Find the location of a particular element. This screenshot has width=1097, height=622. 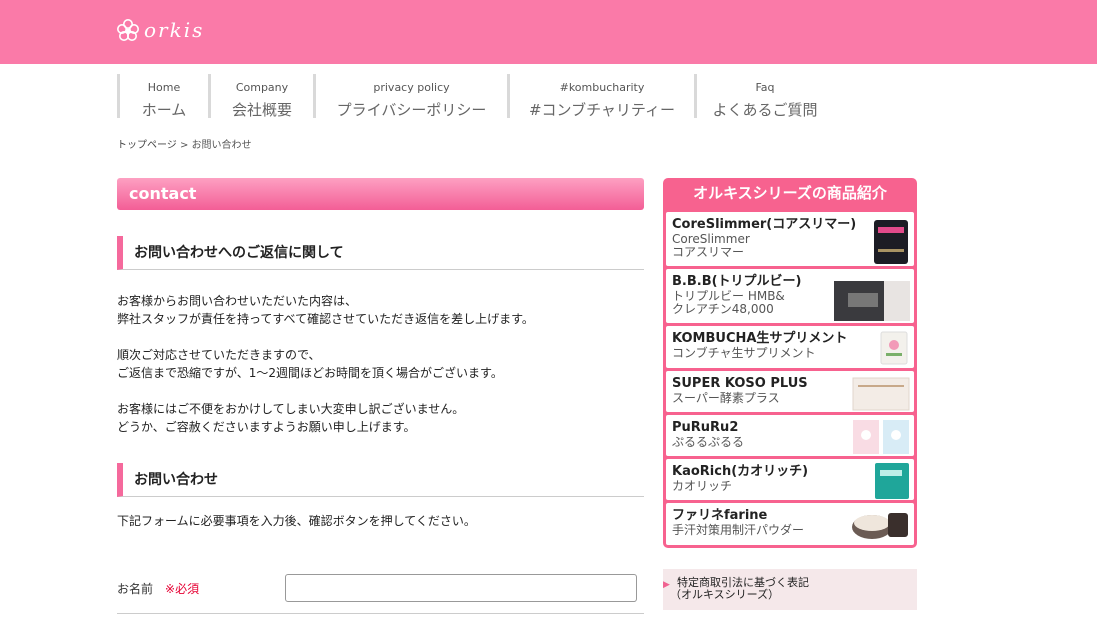

site-logo: orkis is located at coordinates (160, 30).